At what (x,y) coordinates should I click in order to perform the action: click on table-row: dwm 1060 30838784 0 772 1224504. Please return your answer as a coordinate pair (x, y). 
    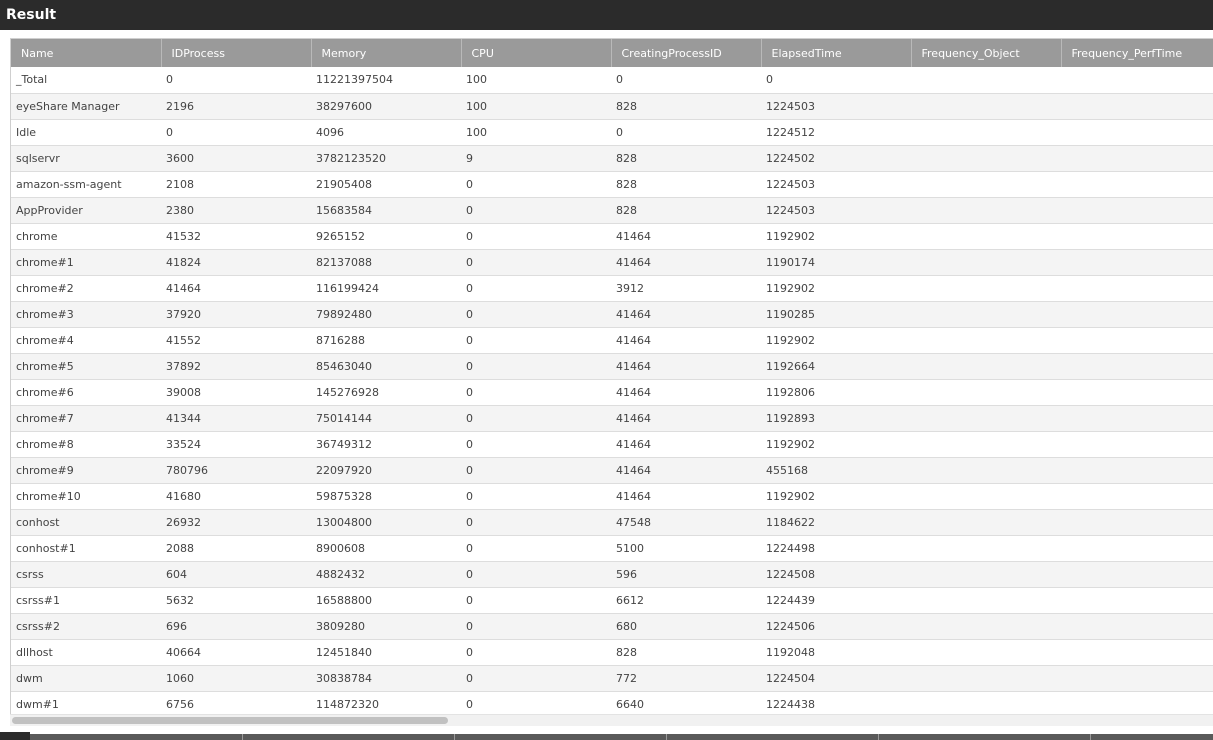
    Looking at the image, I should click on (612, 678).